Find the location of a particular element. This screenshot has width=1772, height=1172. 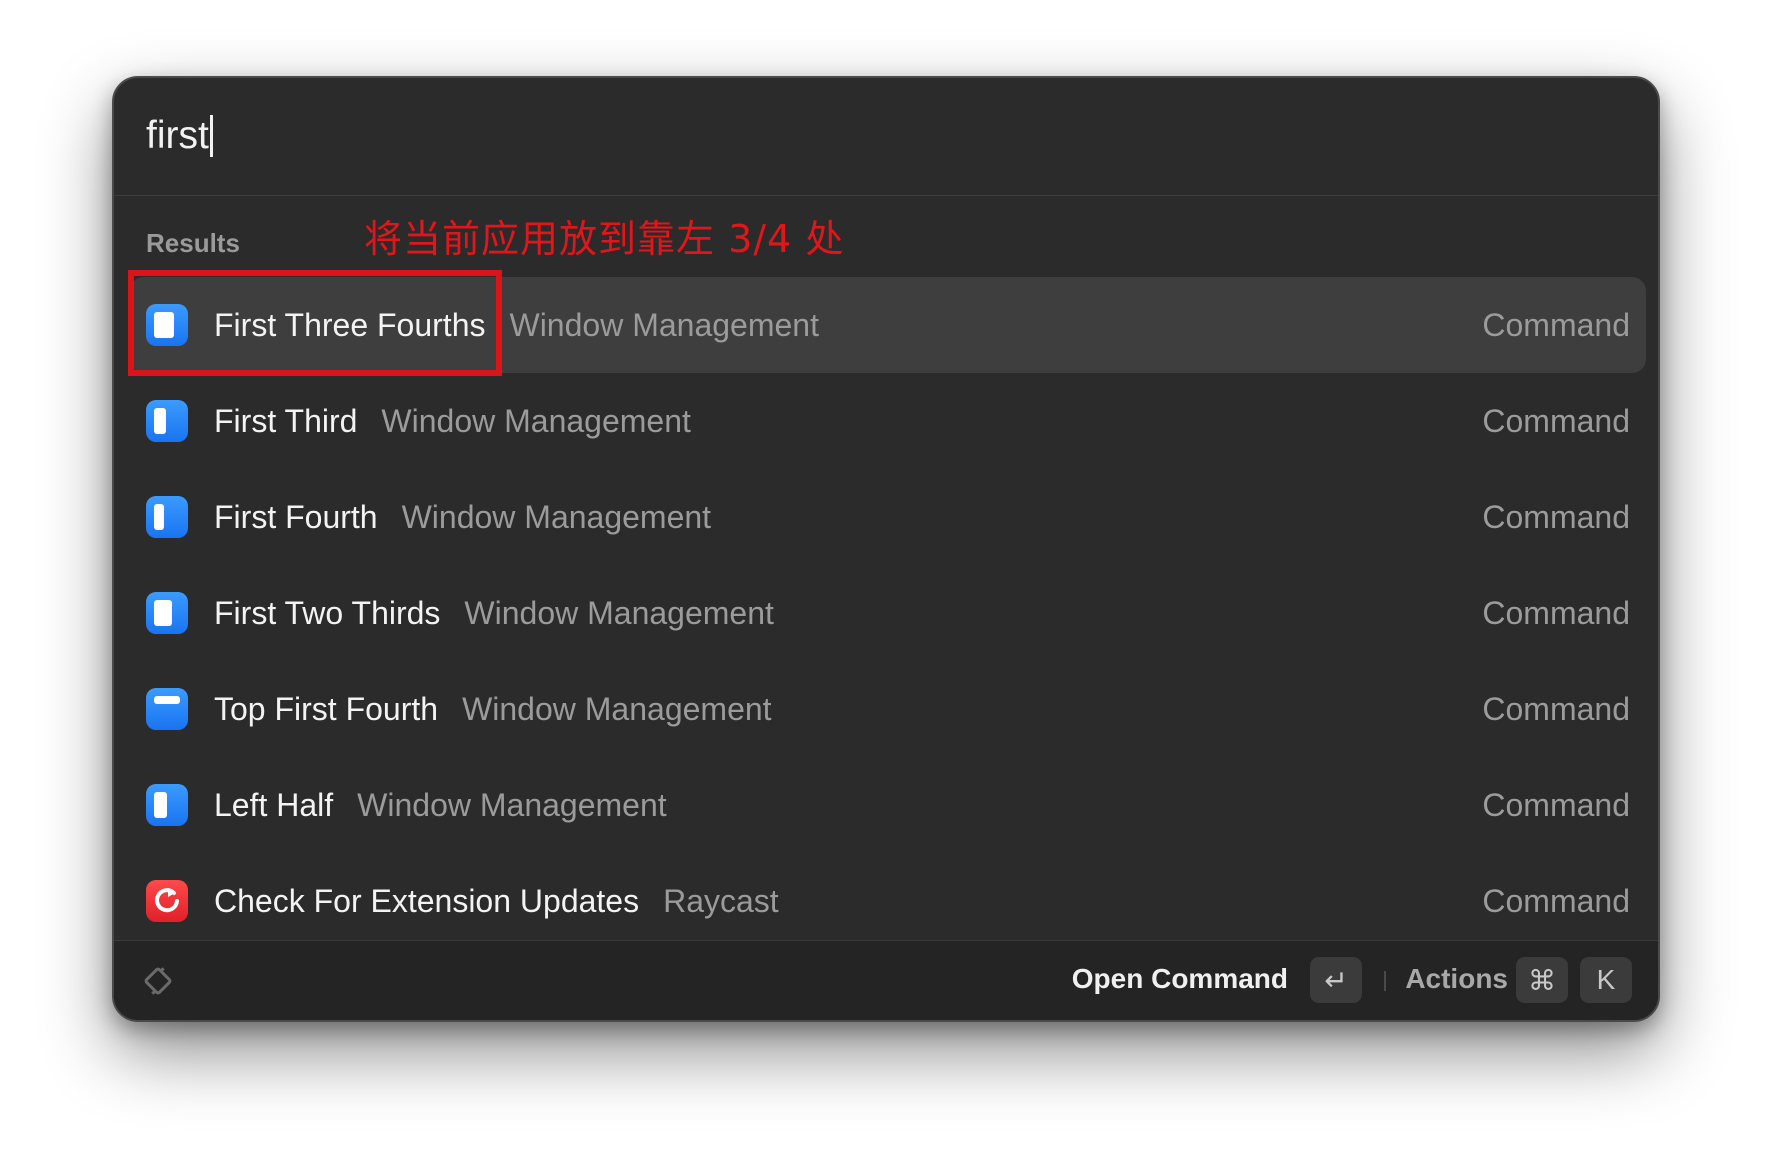

enter-key-icon: ↵ is located at coordinates (1336, 980).